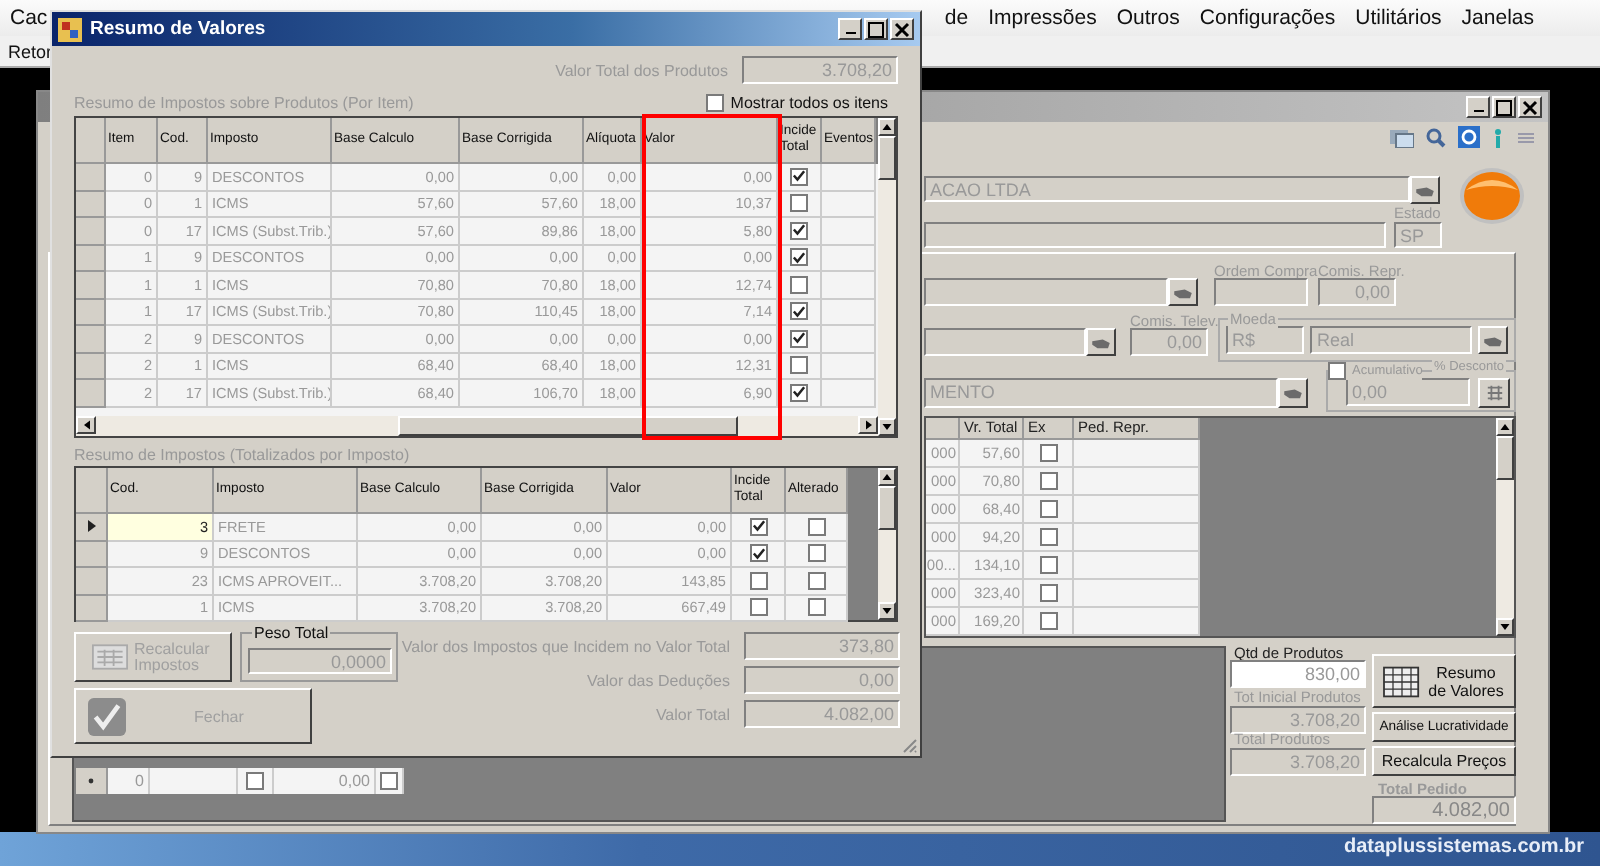 This screenshot has width=1600, height=866. Describe the element at coordinates (1444, 761) in the screenshot. I see `recalculate-button: Recalcula Preços` at that location.